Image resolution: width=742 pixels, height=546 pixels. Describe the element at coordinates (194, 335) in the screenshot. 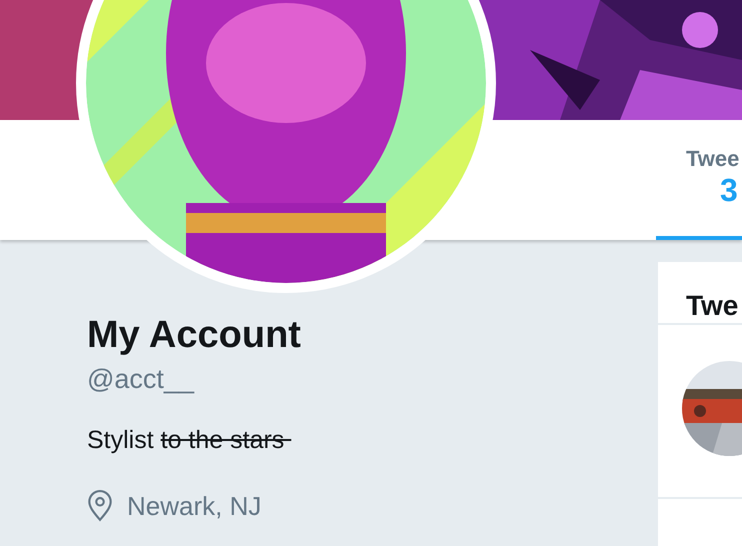

I see `profile-name: My Account` at that location.